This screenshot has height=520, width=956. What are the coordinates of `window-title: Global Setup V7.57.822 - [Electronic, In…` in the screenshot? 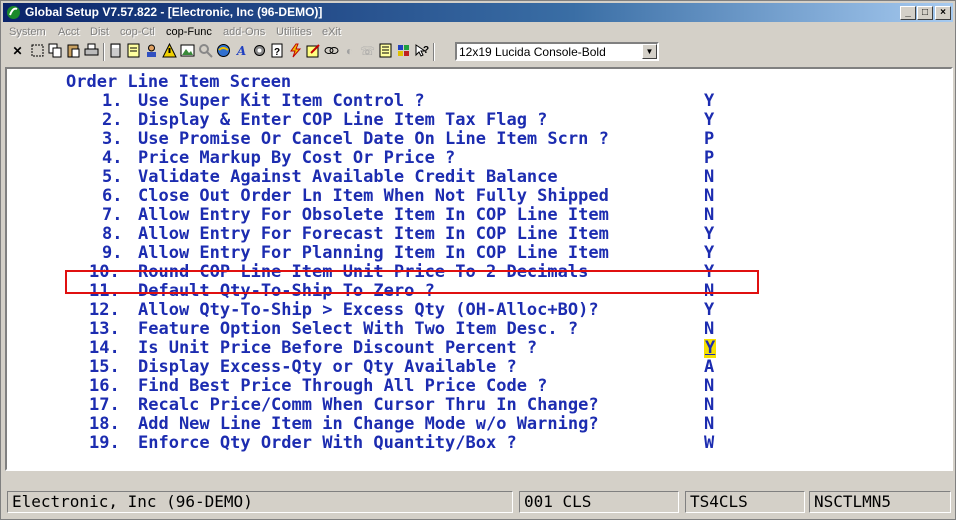 It's located at (174, 12).